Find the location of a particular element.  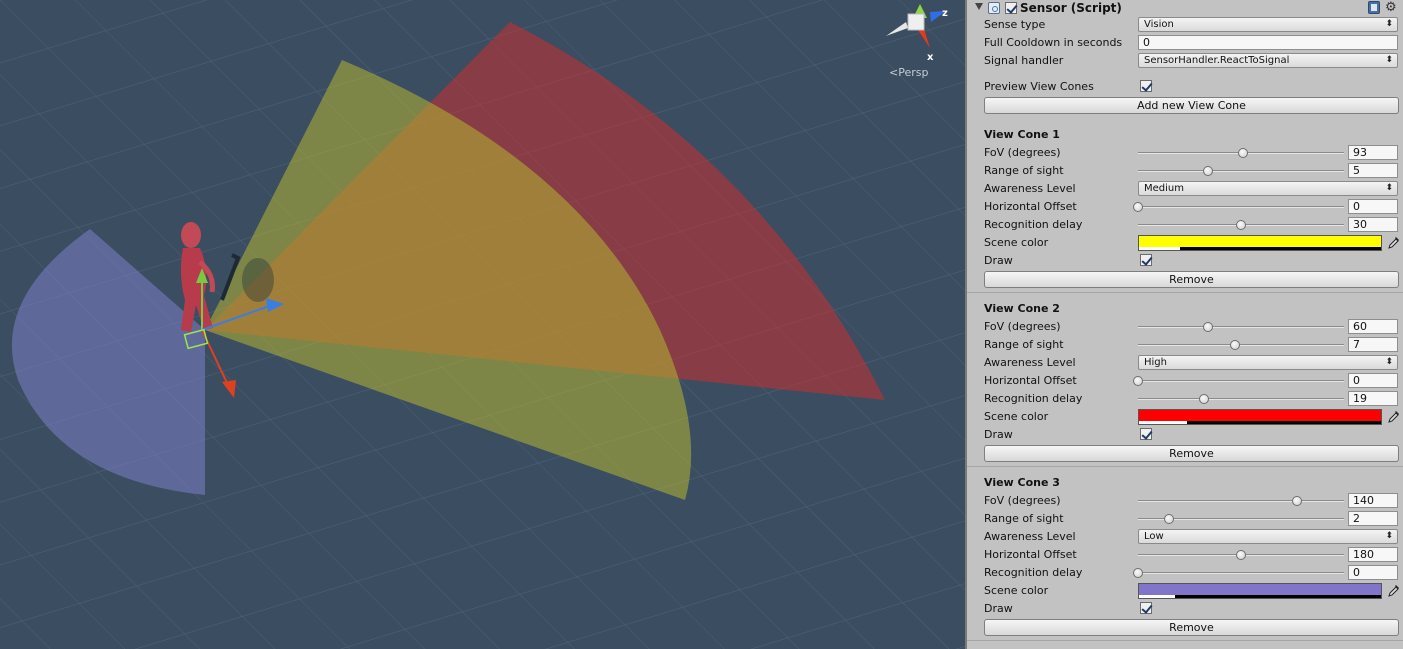

range-row: Range of sight 5 is located at coordinates (1185, 171).